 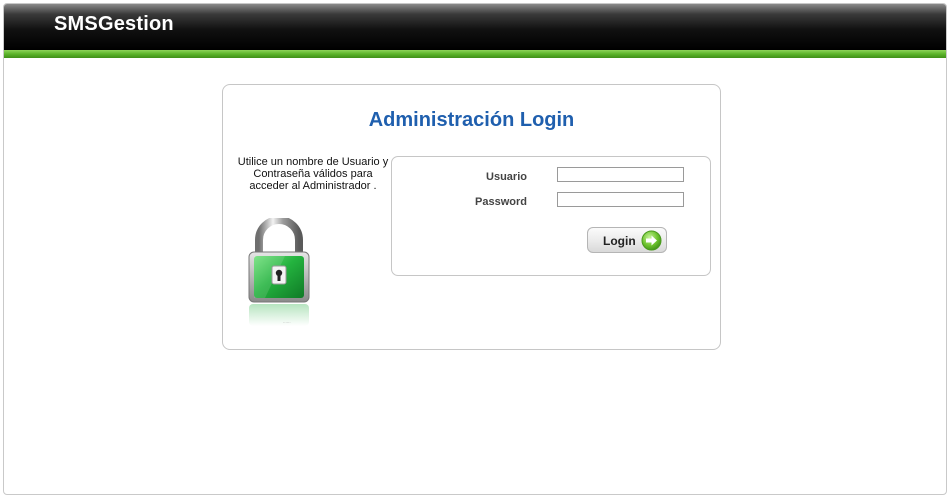 I want to click on arrow-right-circle-icon, so click(x=651, y=240).